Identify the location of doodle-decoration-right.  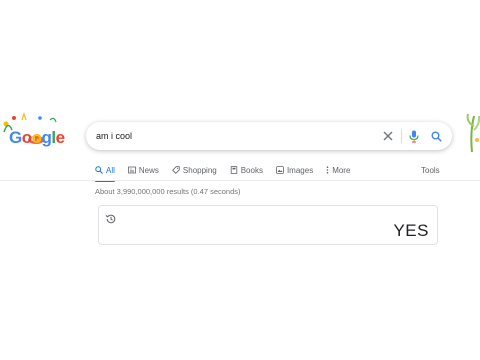
(471, 133).